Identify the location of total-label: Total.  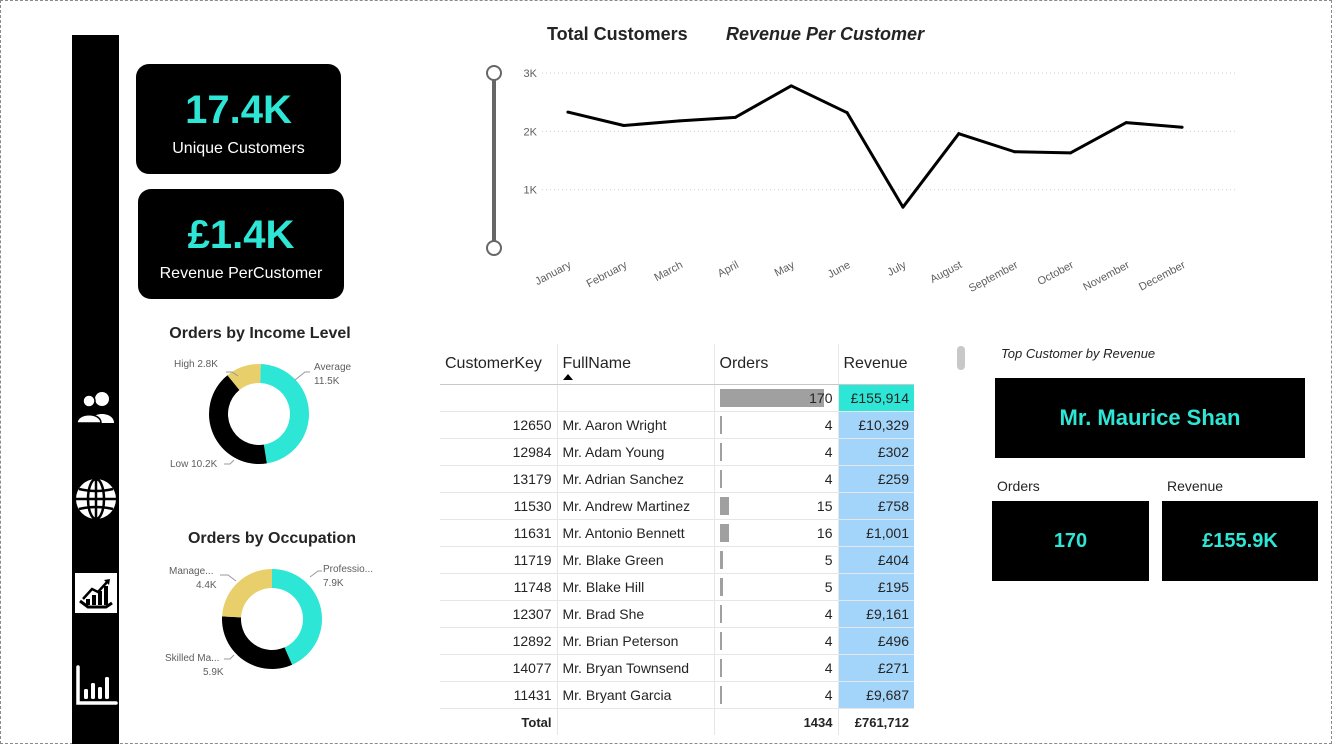
(499, 721).